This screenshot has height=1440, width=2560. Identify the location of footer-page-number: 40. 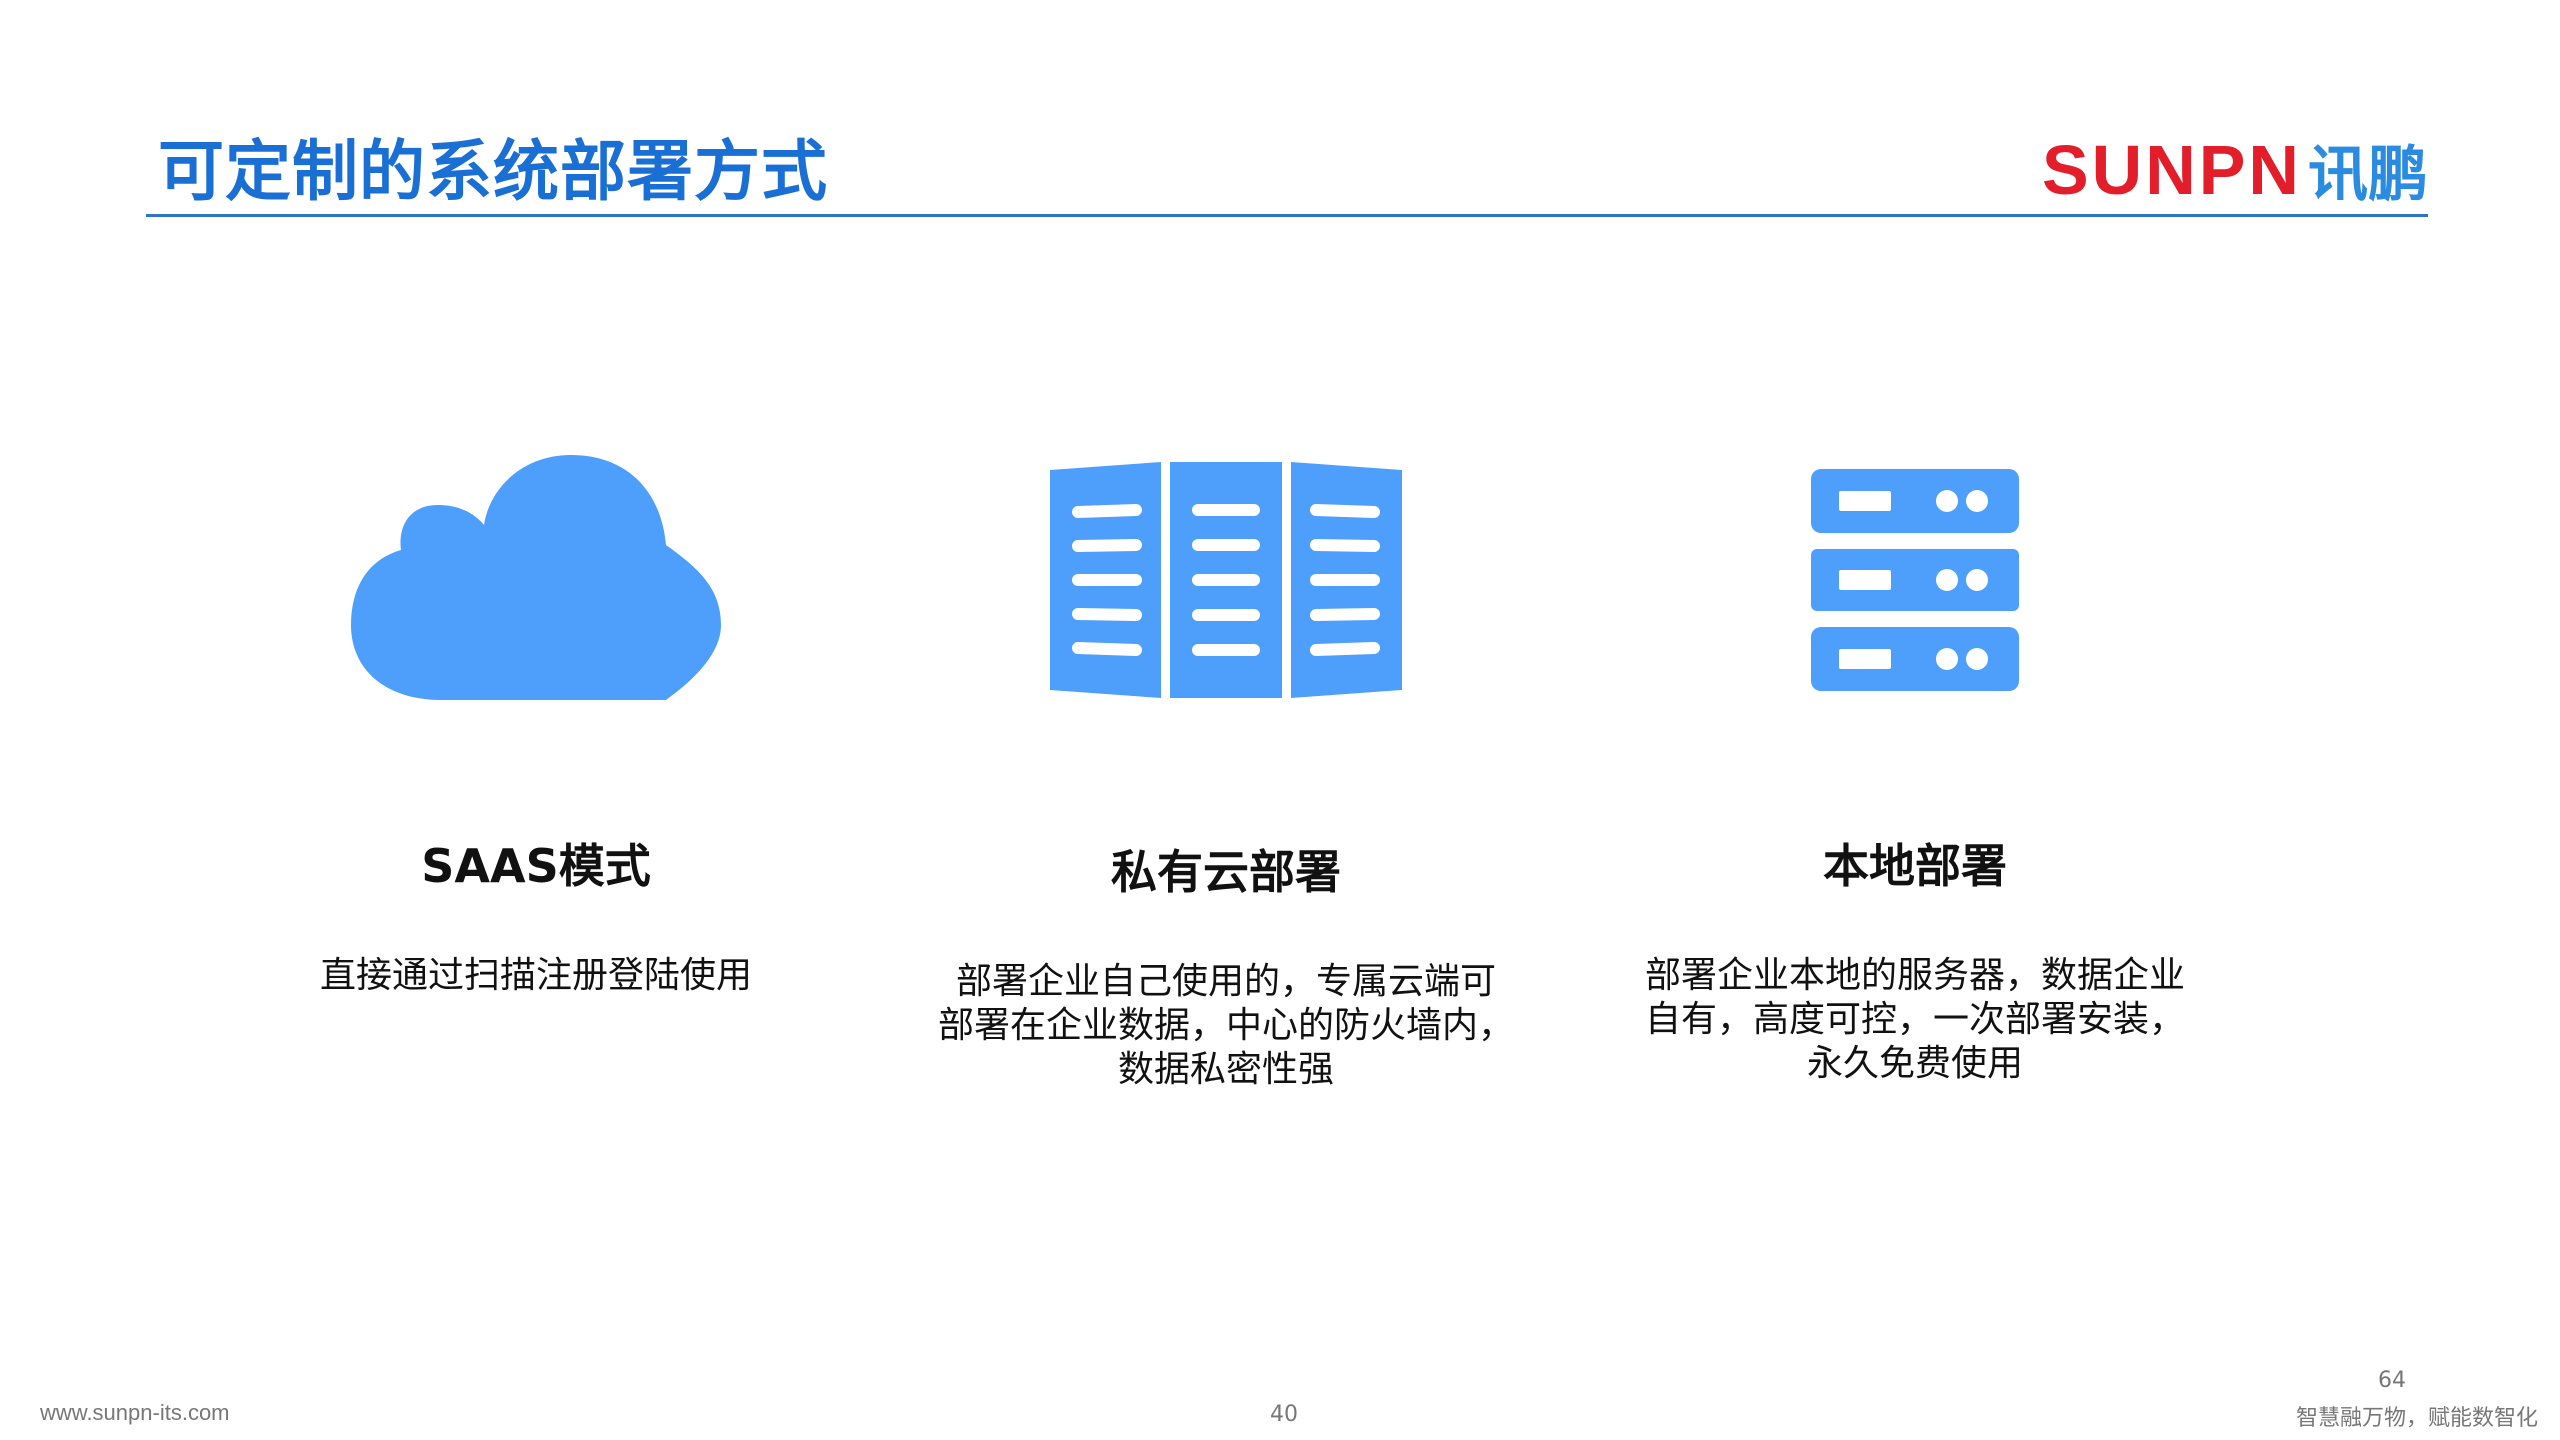
(1284, 1414).